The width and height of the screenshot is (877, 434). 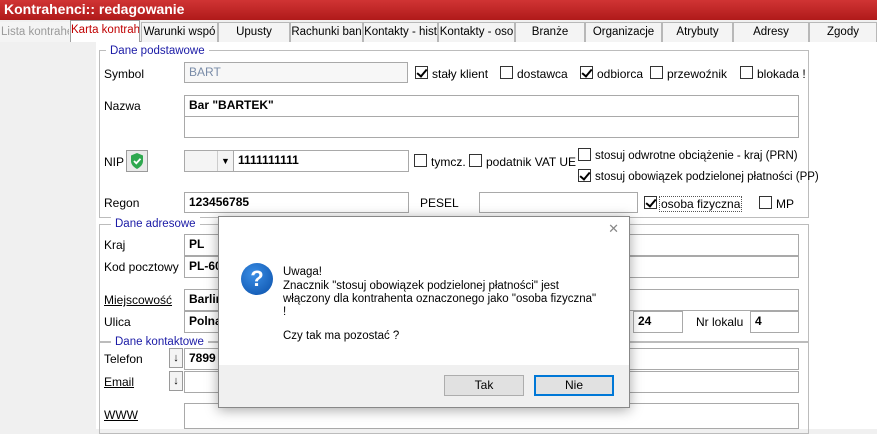 What do you see at coordinates (225, 161) in the screenshot?
I see `chevron-down-icon: ▼` at bounding box center [225, 161].